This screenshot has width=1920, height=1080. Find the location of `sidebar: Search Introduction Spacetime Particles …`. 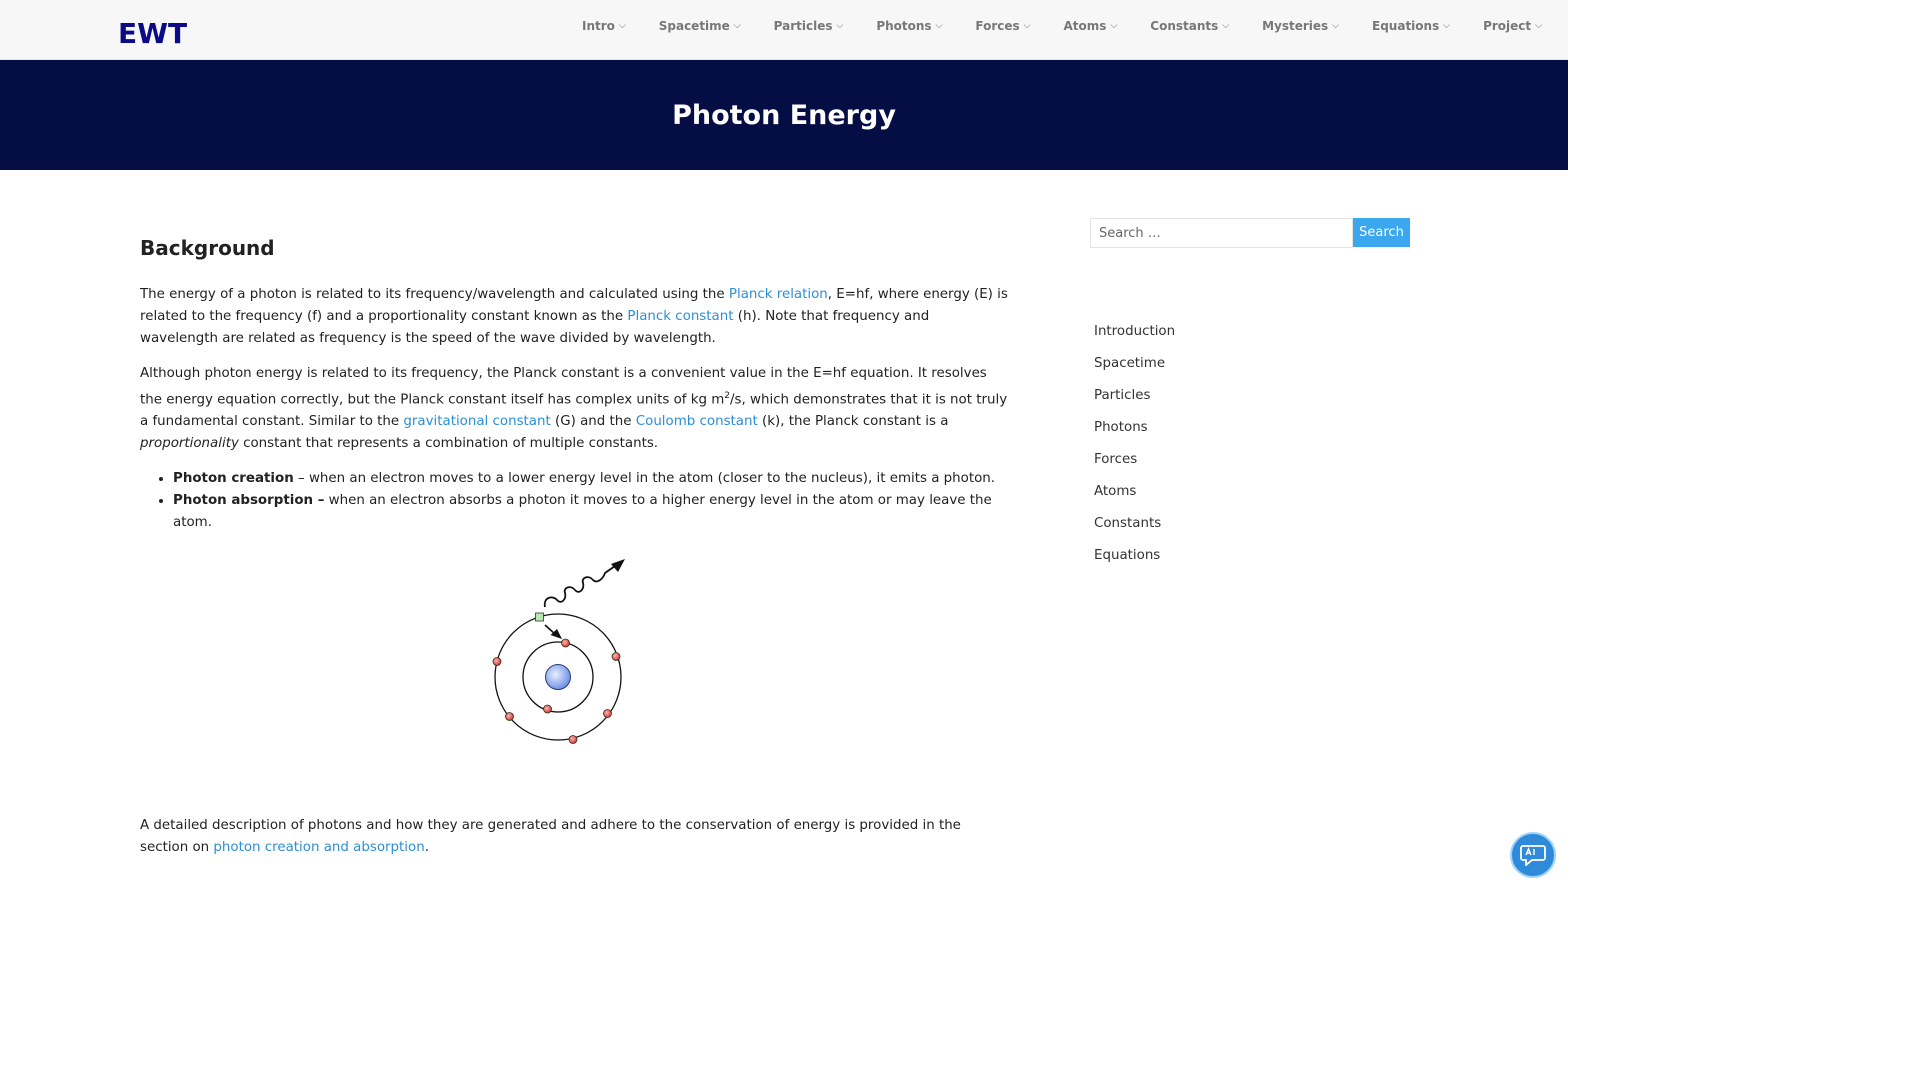

sidebar: Search Introduction Spacetime Particles … is located at coordinates (1250, 397).